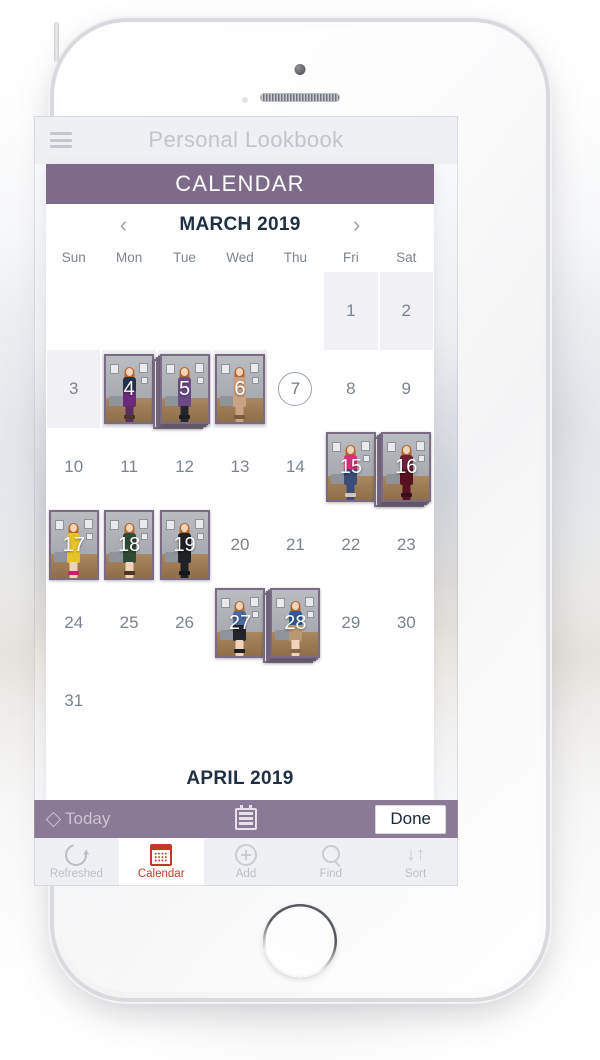 This screenshot has width=600, height=1060. What do you see at coordinates (410, 819) in the screenshot?
I see `done-button: Done` at bounding box center [410, 819].